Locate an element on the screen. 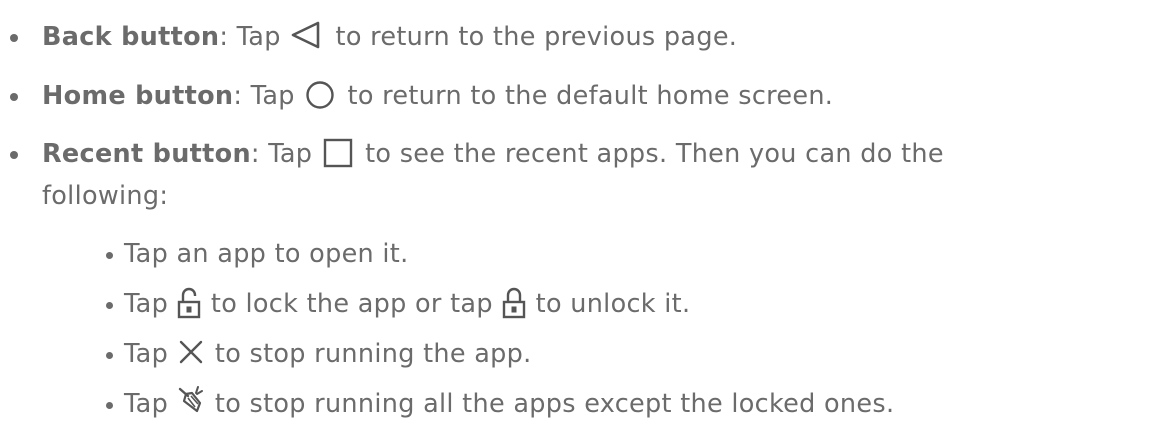 The width and height of the screenshot is (1173, 436). broom-icon is located at coordinates (191, 404).